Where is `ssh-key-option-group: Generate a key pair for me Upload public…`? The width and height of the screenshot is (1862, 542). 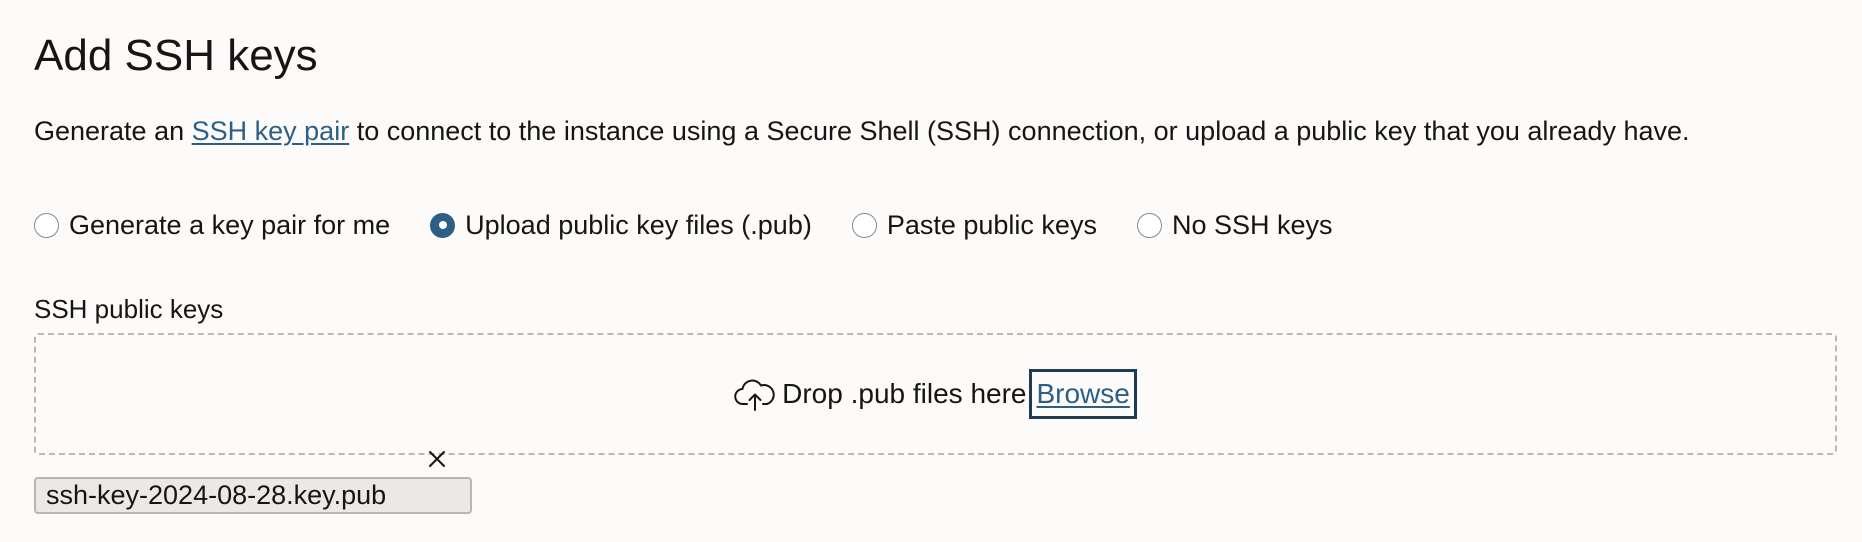 ssh-key-option-group: Generate a key pair for me Upload public… is located at coordinates (703, 225).